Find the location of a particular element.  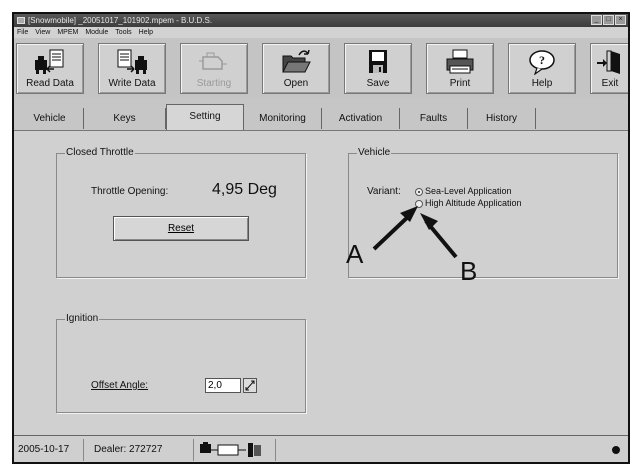

ignition-group: Ignition Offset Angle: 2,0 is located at coordinates (181, 363).